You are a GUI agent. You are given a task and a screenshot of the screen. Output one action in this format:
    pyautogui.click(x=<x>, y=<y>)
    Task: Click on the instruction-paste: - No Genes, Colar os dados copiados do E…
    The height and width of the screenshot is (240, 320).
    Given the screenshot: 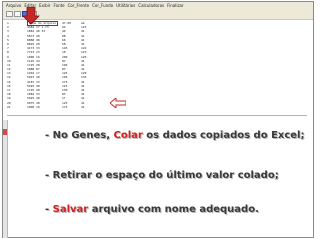 What is the action you would take?
    pyautogui.click(x=175, y=135)
    